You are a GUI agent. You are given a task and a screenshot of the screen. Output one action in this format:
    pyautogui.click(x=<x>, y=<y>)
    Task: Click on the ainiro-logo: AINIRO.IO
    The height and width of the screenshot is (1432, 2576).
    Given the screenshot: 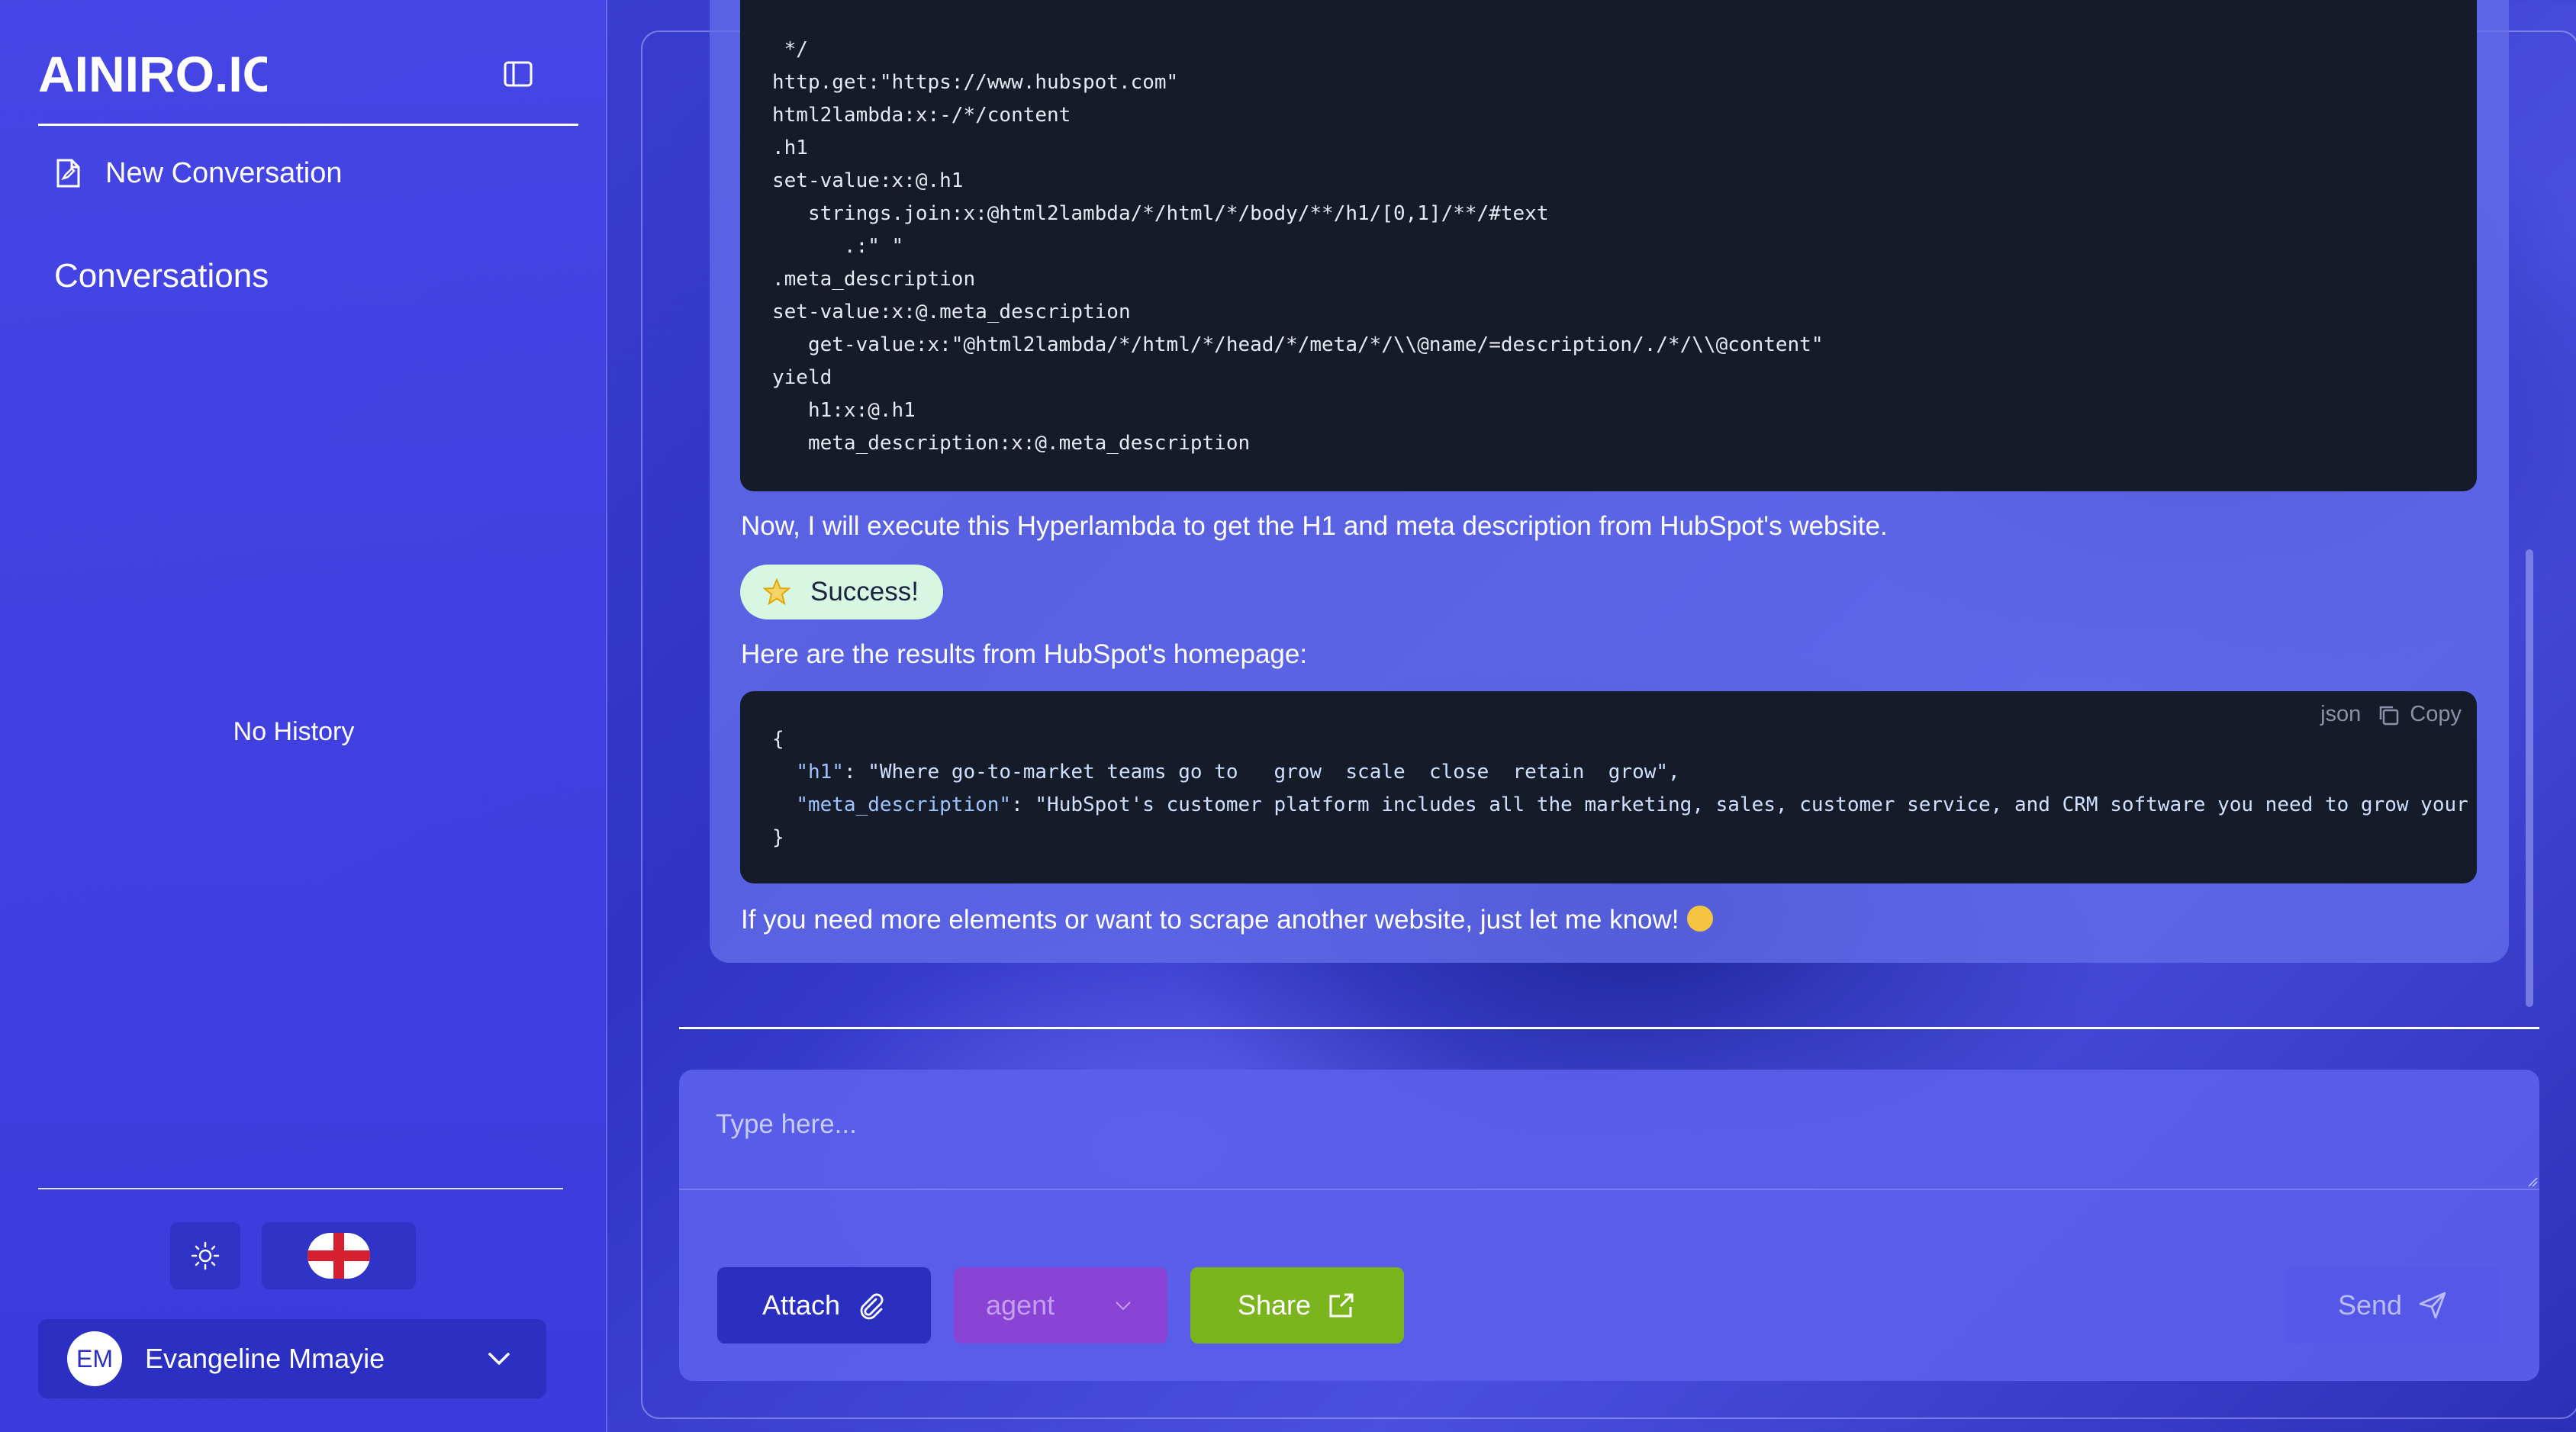 What is the action you would take?
    pyautogui.click(x=152, y=74)
    